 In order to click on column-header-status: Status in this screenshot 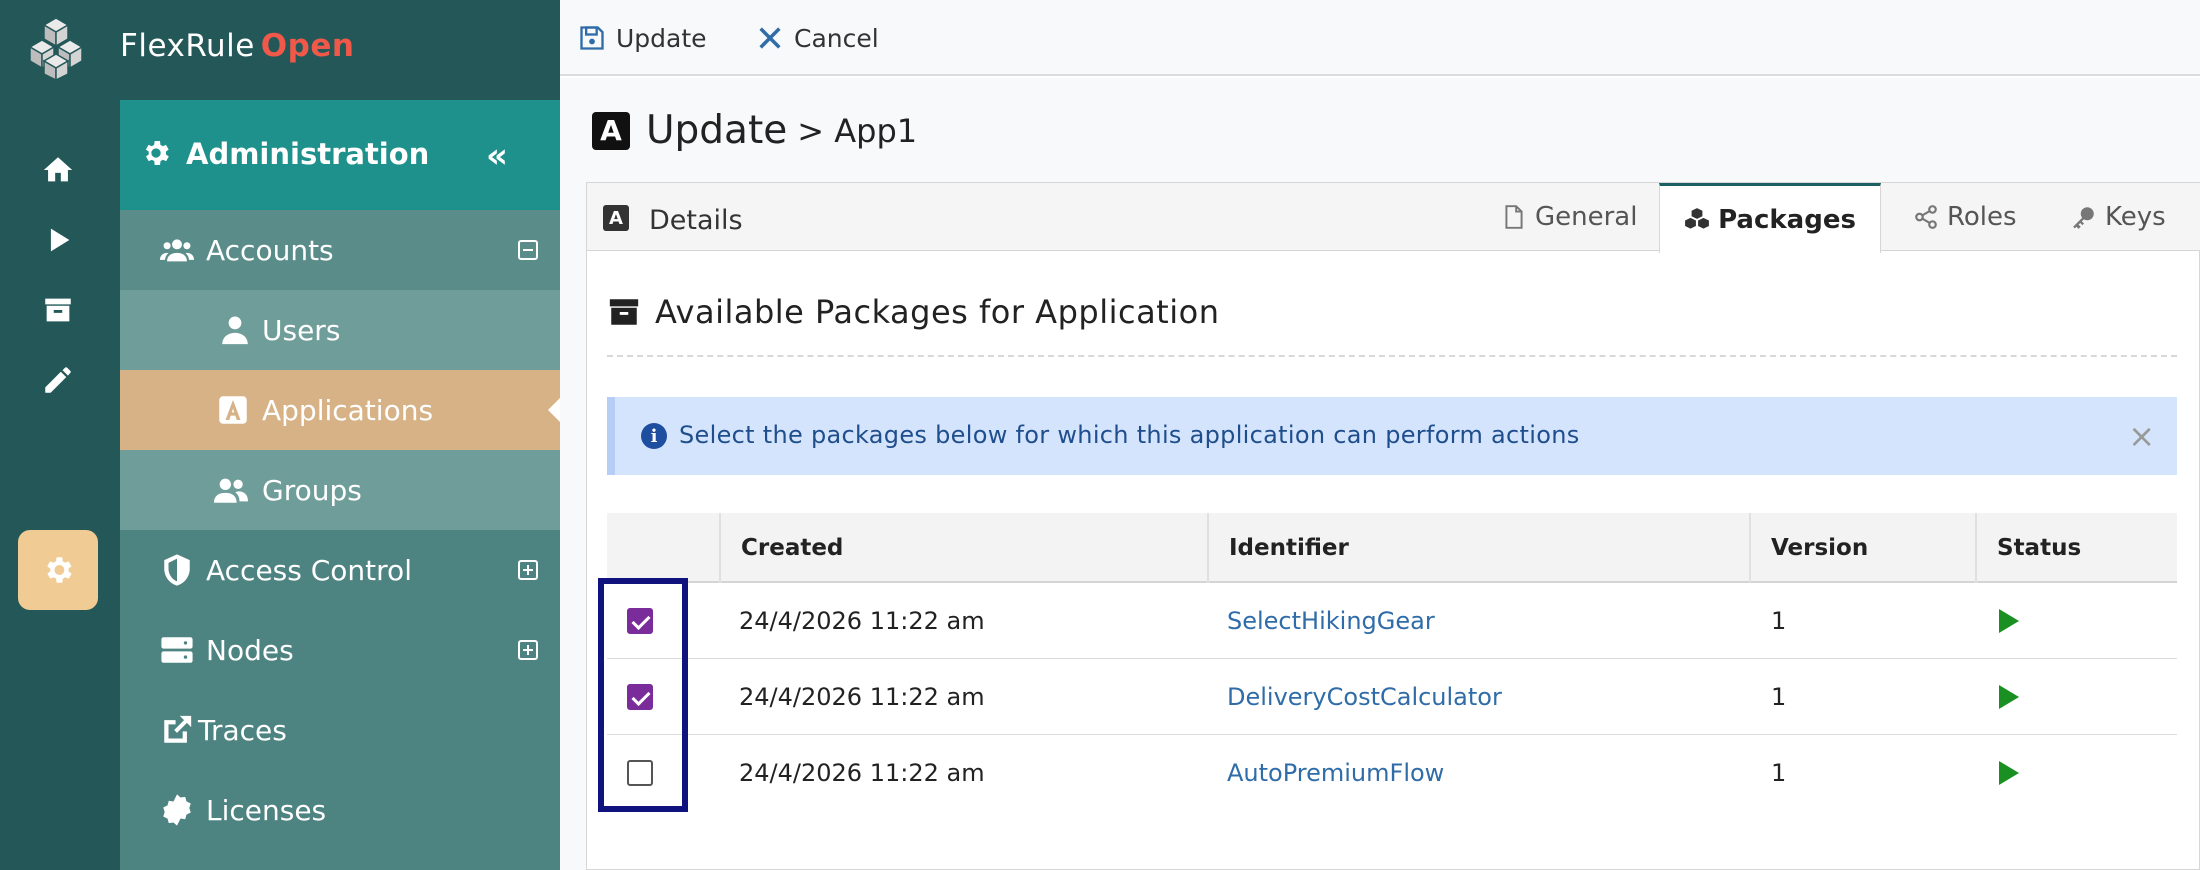, I will do `click(2076, 548)`.